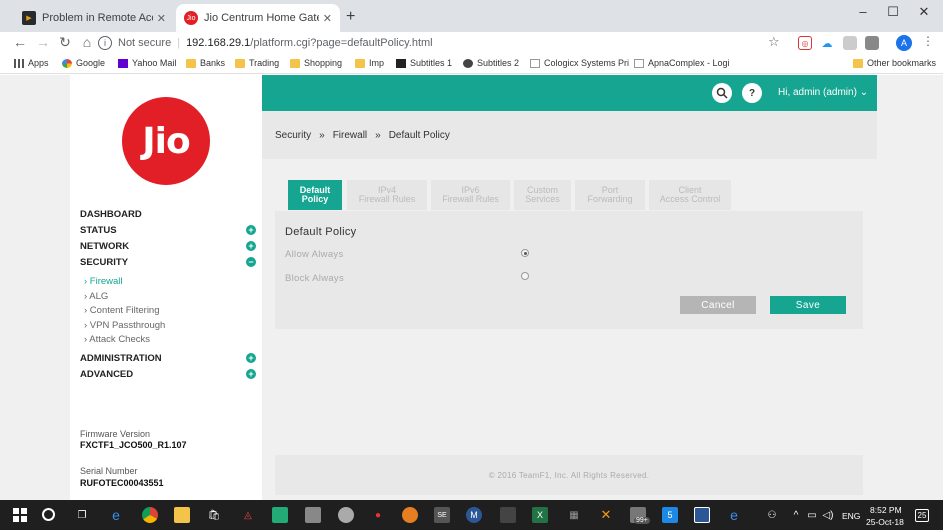 This screenshot has width=943, height=530. Describe the element at coordinates (850, 43) in the screenshot. I see `extension-icon` at that location.